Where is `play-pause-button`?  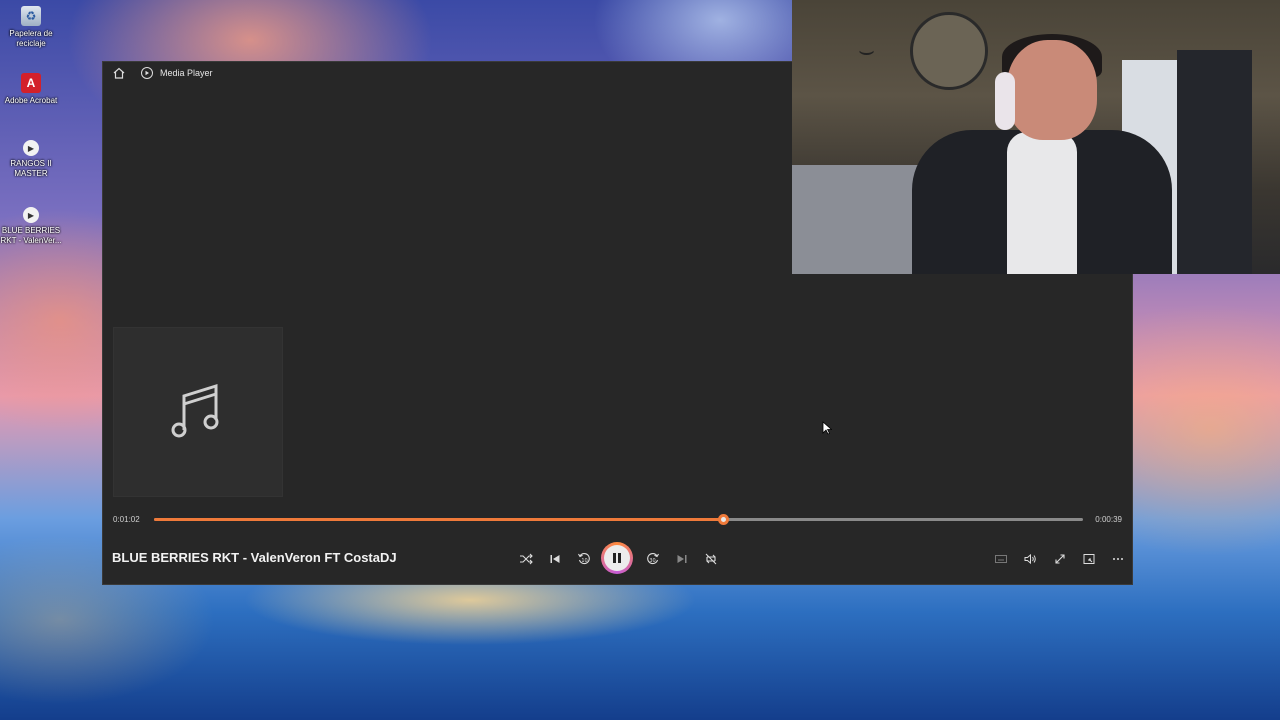
play-pause-button is located at coordinates (617, 558).